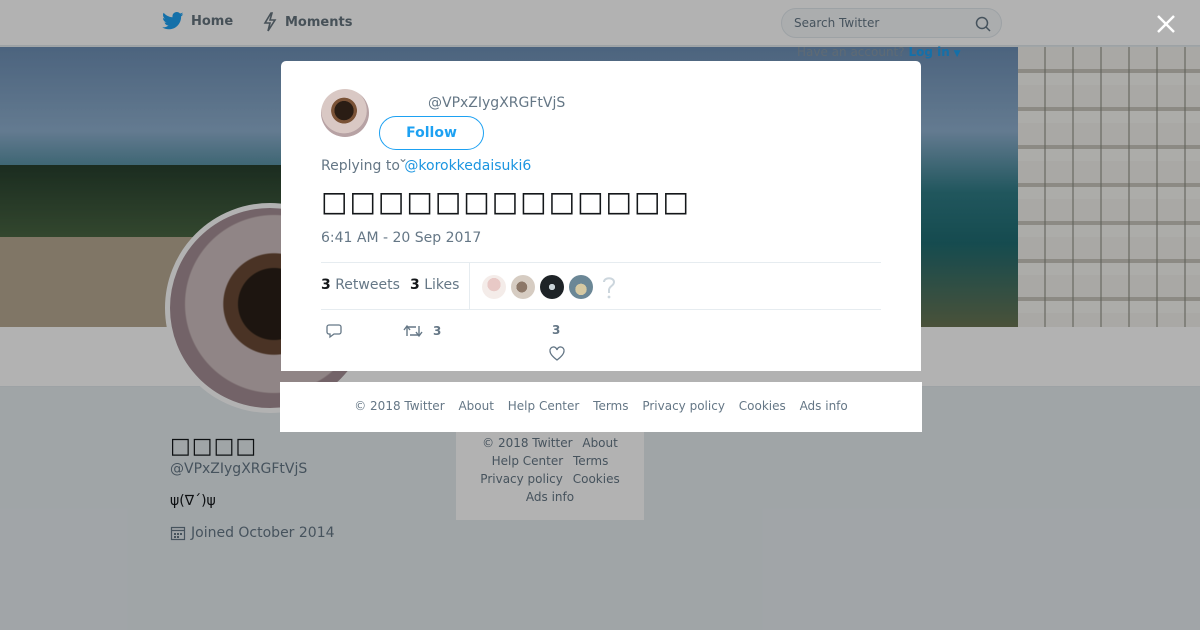  Describe the element at coordinates (437, 331) in the screenshot. I see `retweet-count: 3` at that location.